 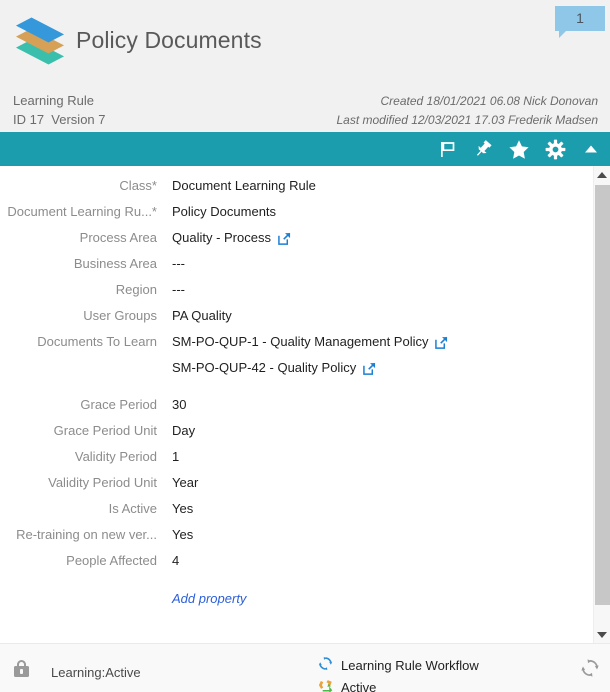 What do you see at coordinates (202, 315) in the screenshot?
I see `property-value-text: PA Quality` at bounding box center [202, 315].